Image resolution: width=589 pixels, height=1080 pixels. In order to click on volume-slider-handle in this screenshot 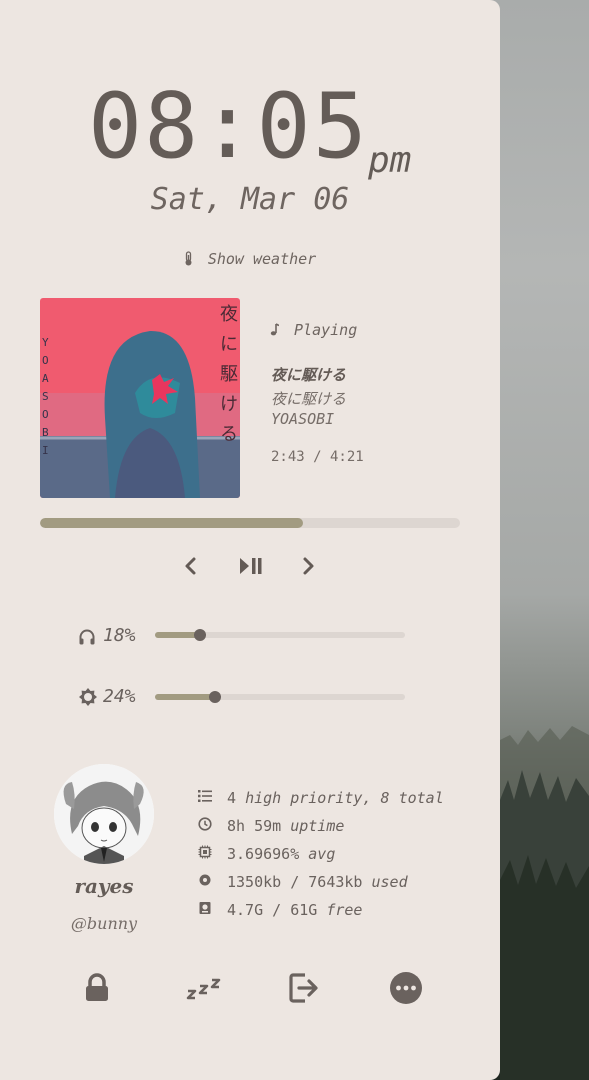, I will do `click(200, 635)`.